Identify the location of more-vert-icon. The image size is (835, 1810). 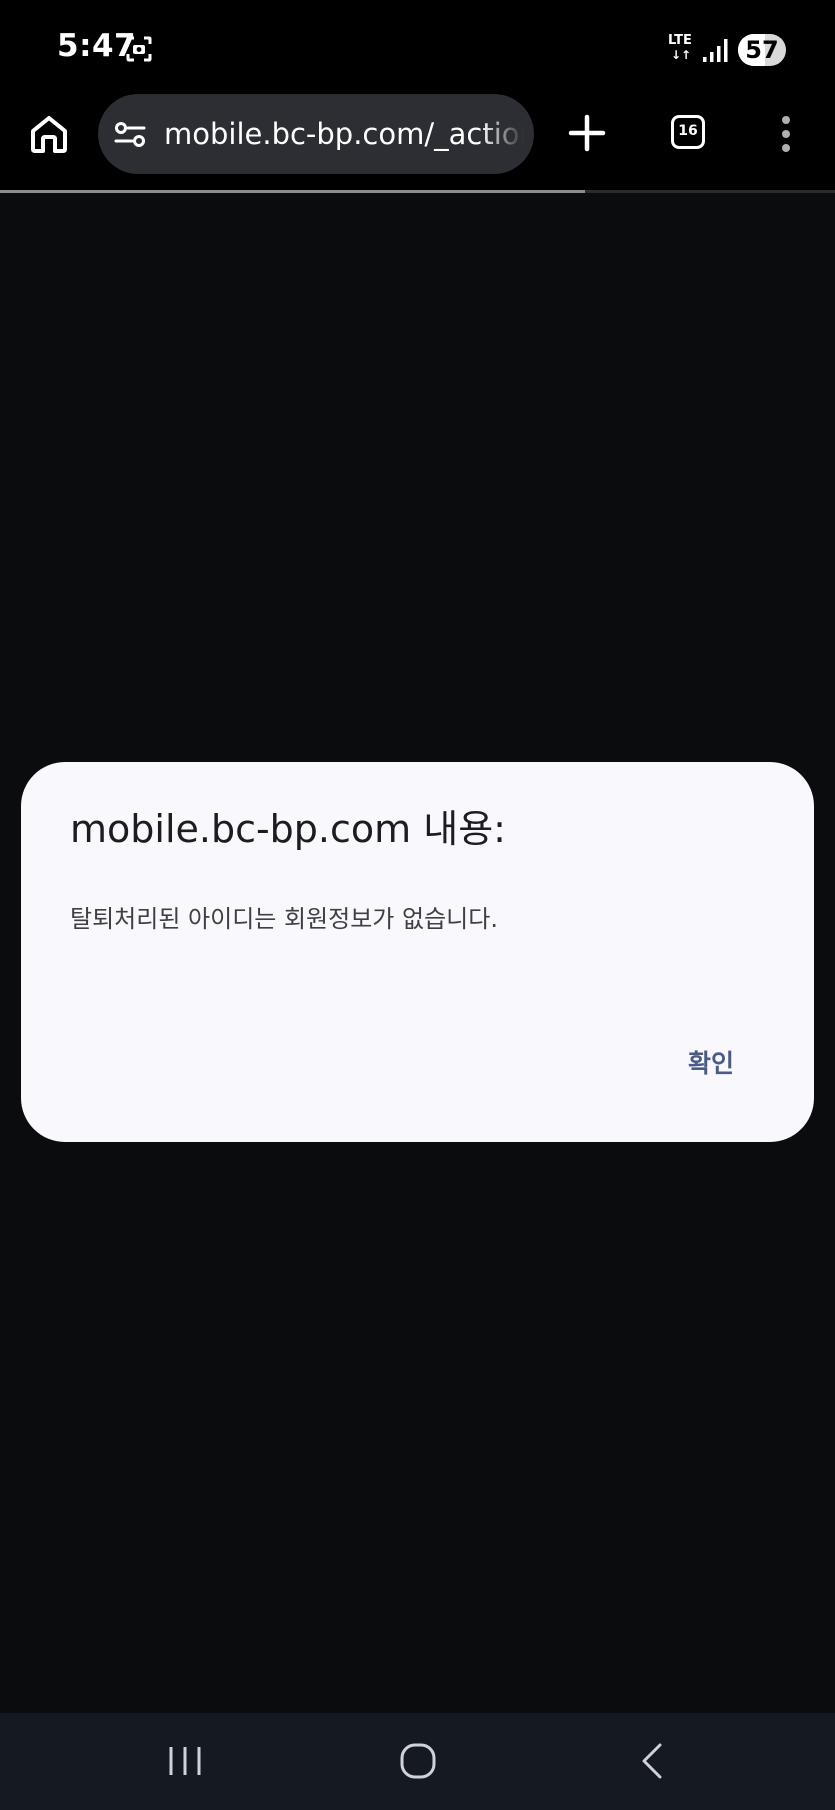
(786, 134).